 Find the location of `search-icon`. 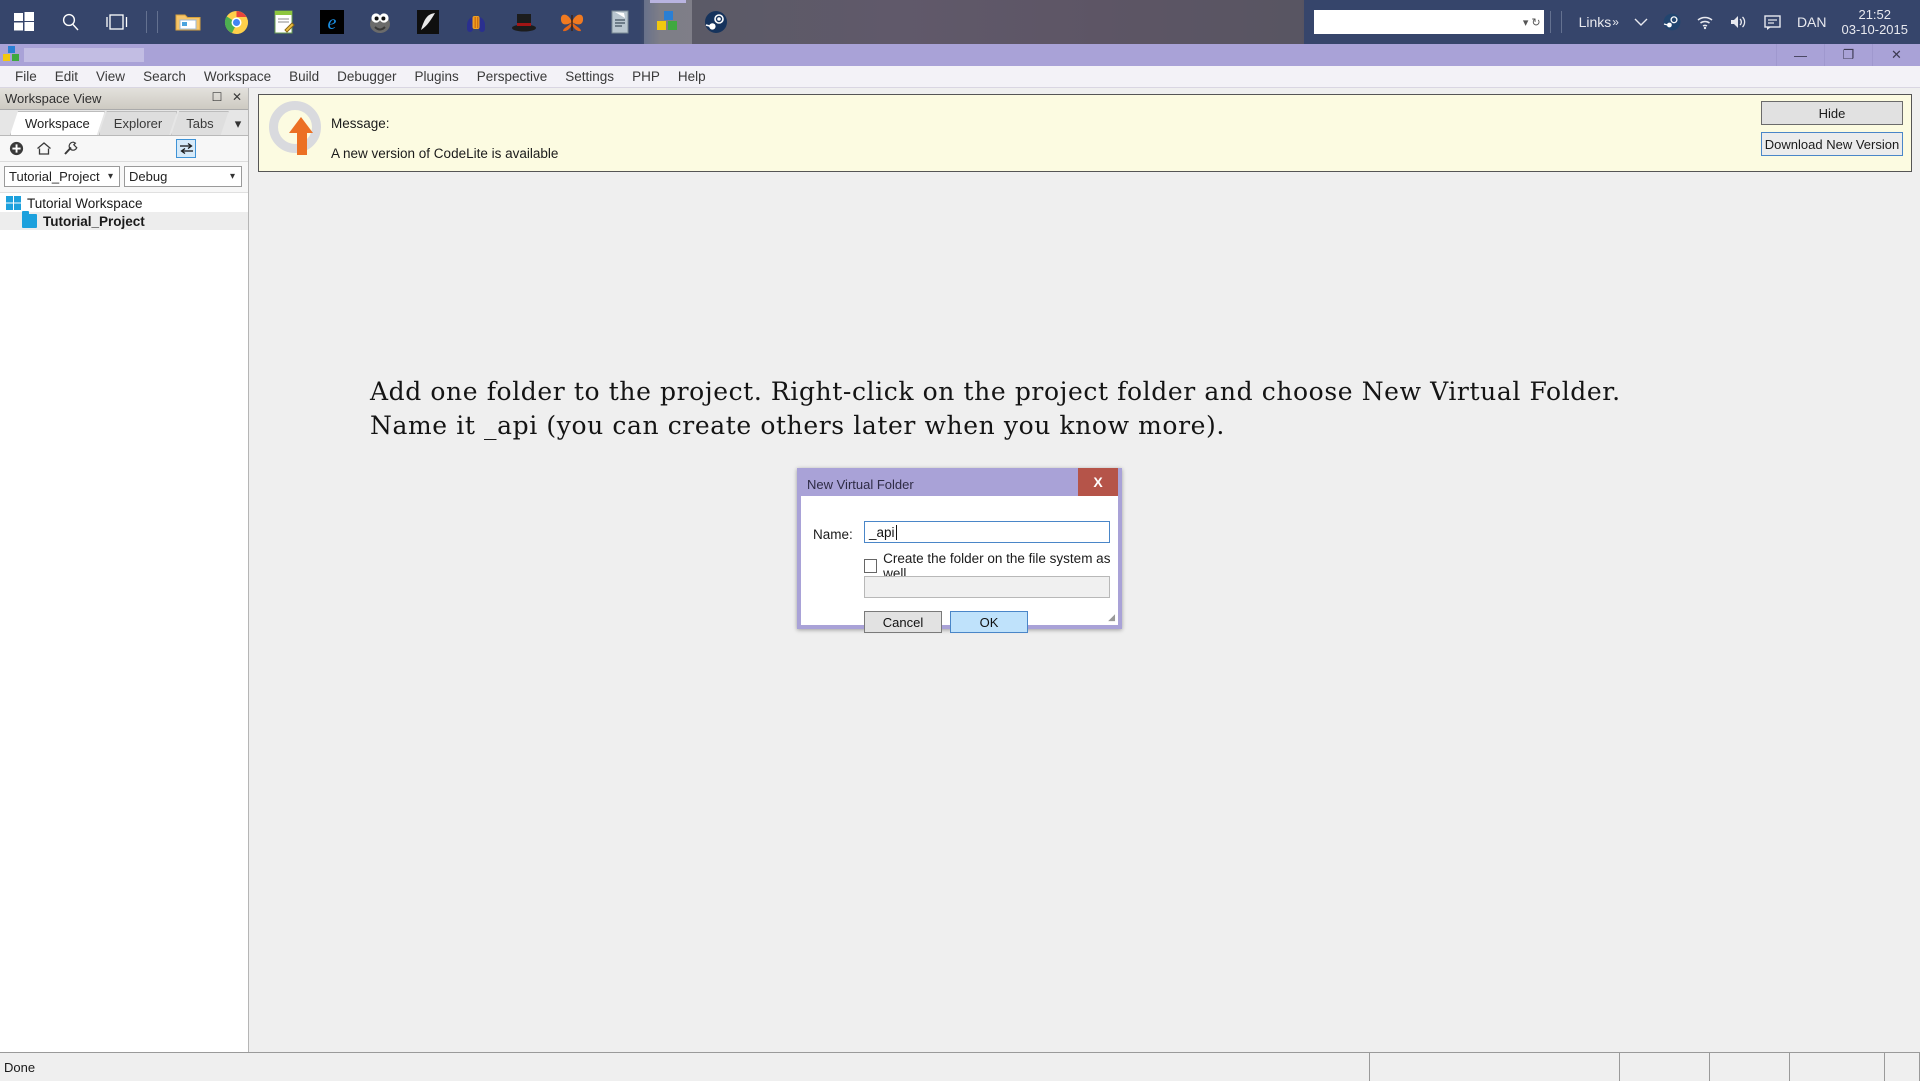

search-icon is located at coordinates (71, 22).